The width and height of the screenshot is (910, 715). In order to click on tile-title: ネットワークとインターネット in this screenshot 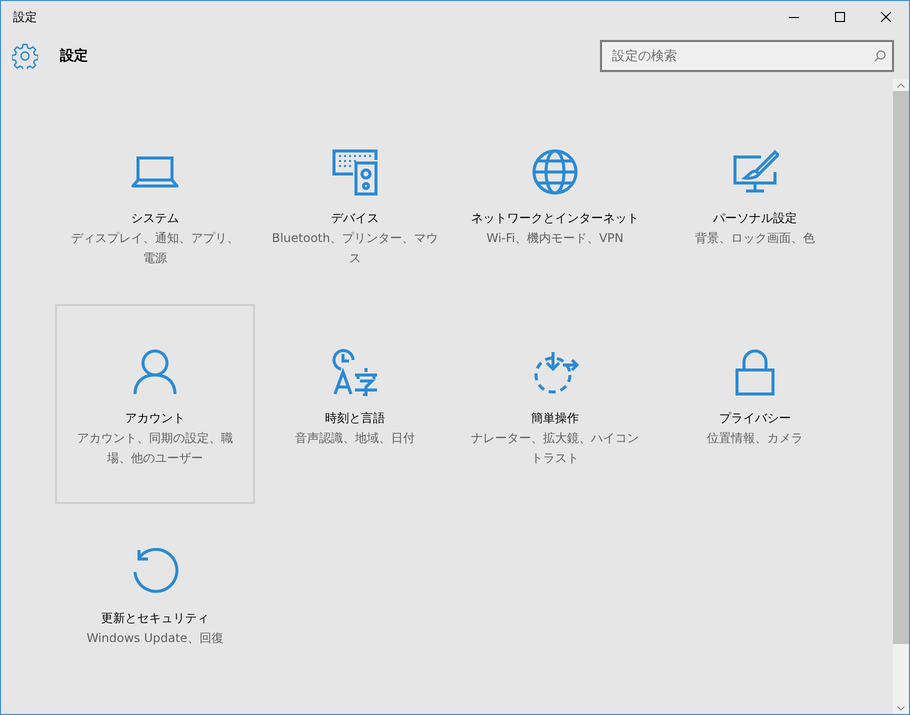, I will do `click(555, 218)`.